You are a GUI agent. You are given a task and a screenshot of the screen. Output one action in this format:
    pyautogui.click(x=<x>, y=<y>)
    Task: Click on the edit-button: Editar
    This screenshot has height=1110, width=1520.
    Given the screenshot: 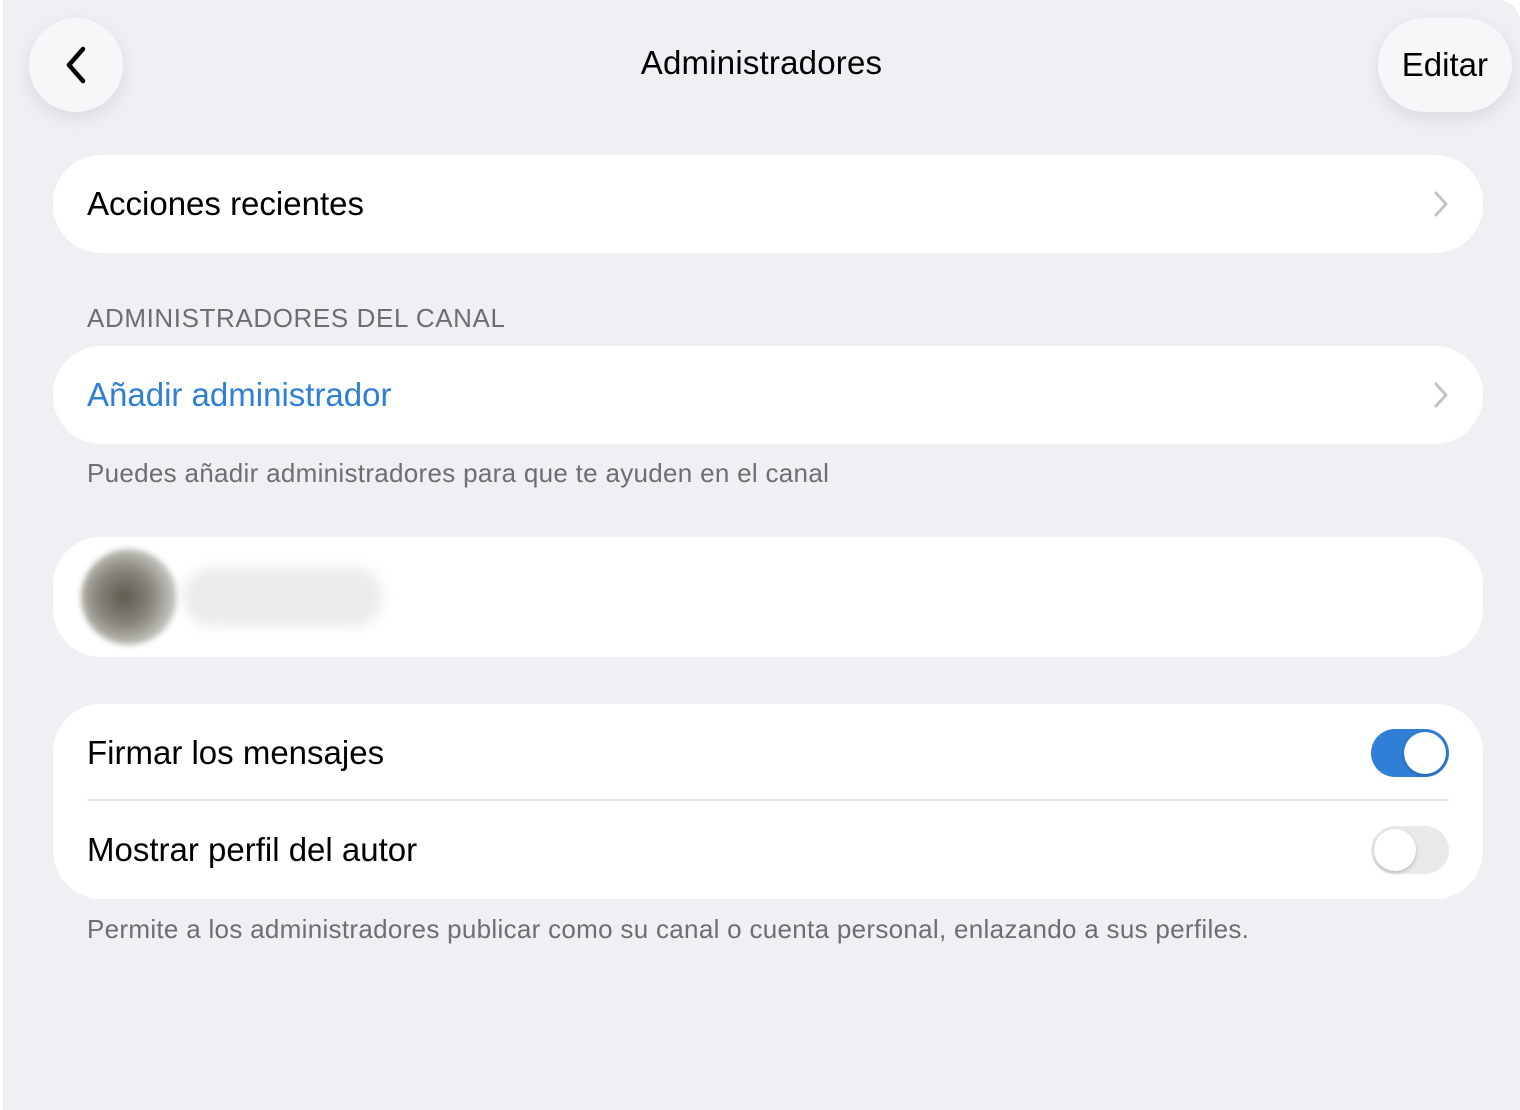 What is the action you would take?
    pyautogui.click(x=1444, y=65)
    